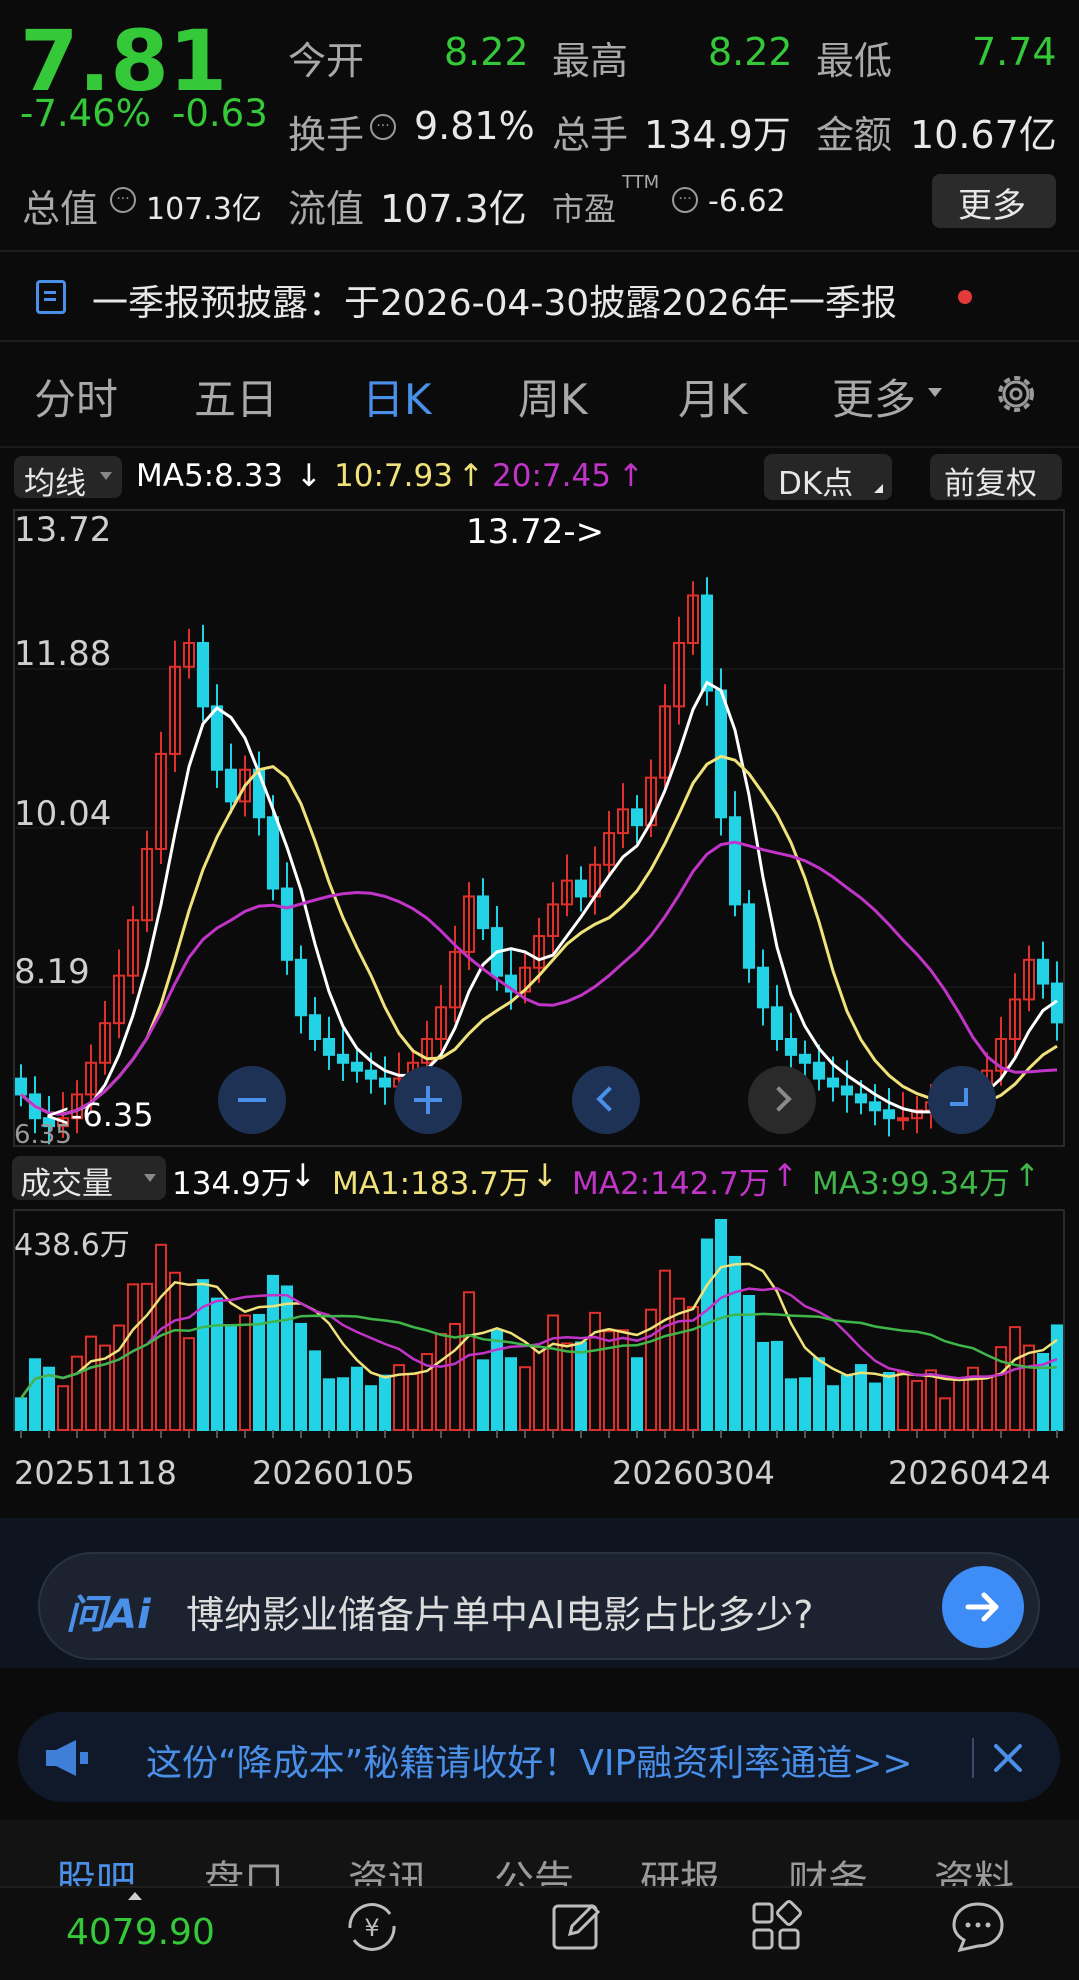 The image size is (1079, 1980). Describe the element at coordinates (85, 113) in the screenshot. I see `change-percent: -7.46%` at that location.